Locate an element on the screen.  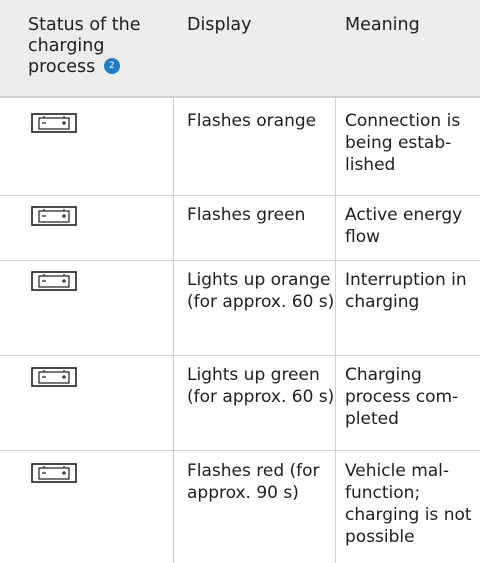
header-status: Status of the charging process 2 is located at coordinates (98, 46).